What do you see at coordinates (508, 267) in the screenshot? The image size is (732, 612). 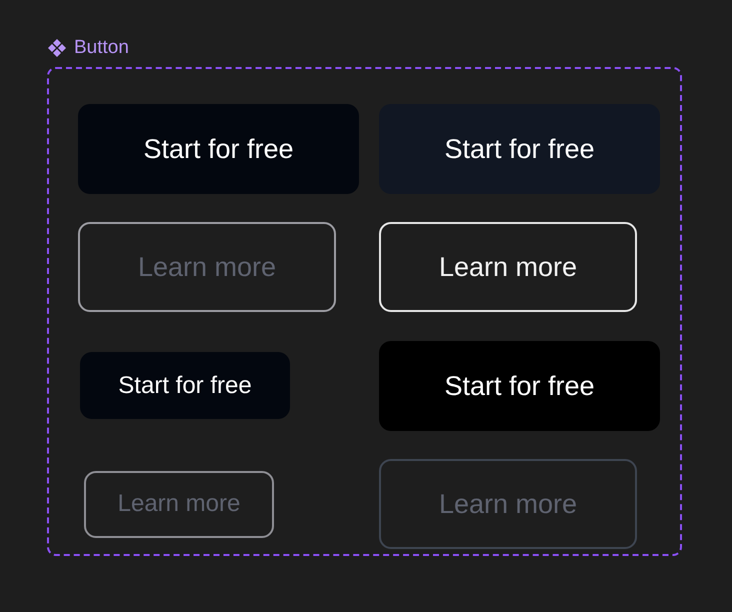 I see `variant-button: Learn more` at bounding box center [508, 267].